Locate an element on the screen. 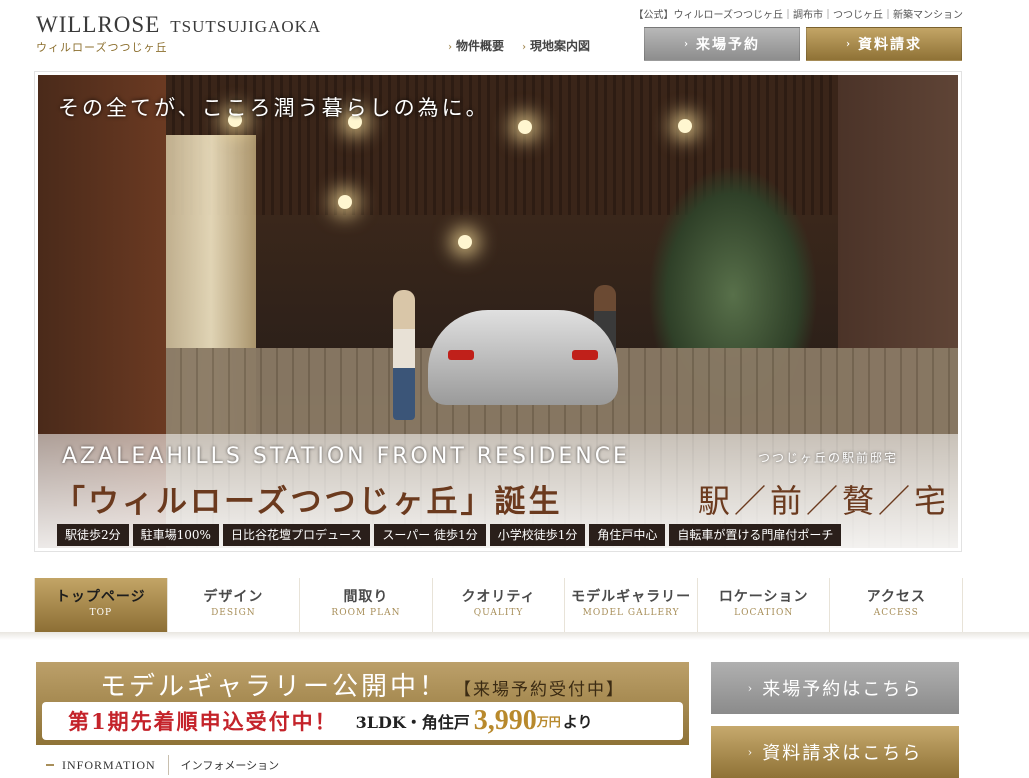 The height and width of the screenshot is (778, 1029). heading-divider is located at coordinates (168, 765).